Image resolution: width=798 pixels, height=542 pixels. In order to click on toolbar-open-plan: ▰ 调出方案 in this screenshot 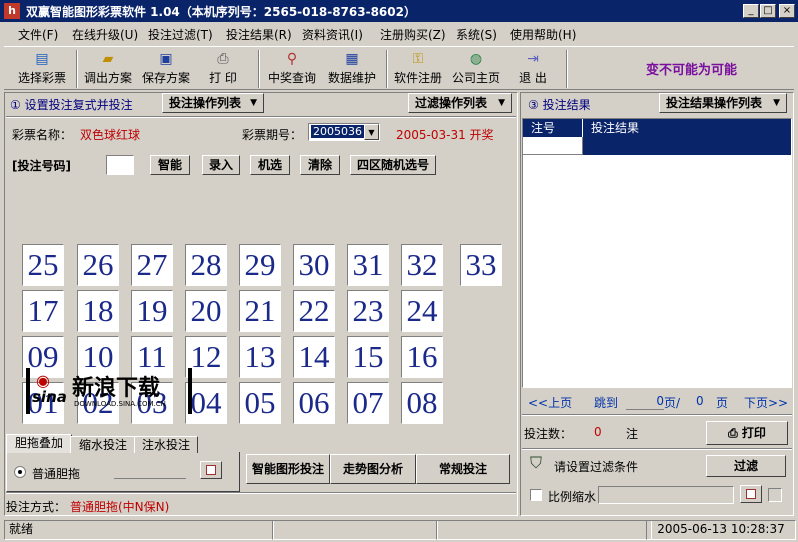, I will do `click(108, 69)`.